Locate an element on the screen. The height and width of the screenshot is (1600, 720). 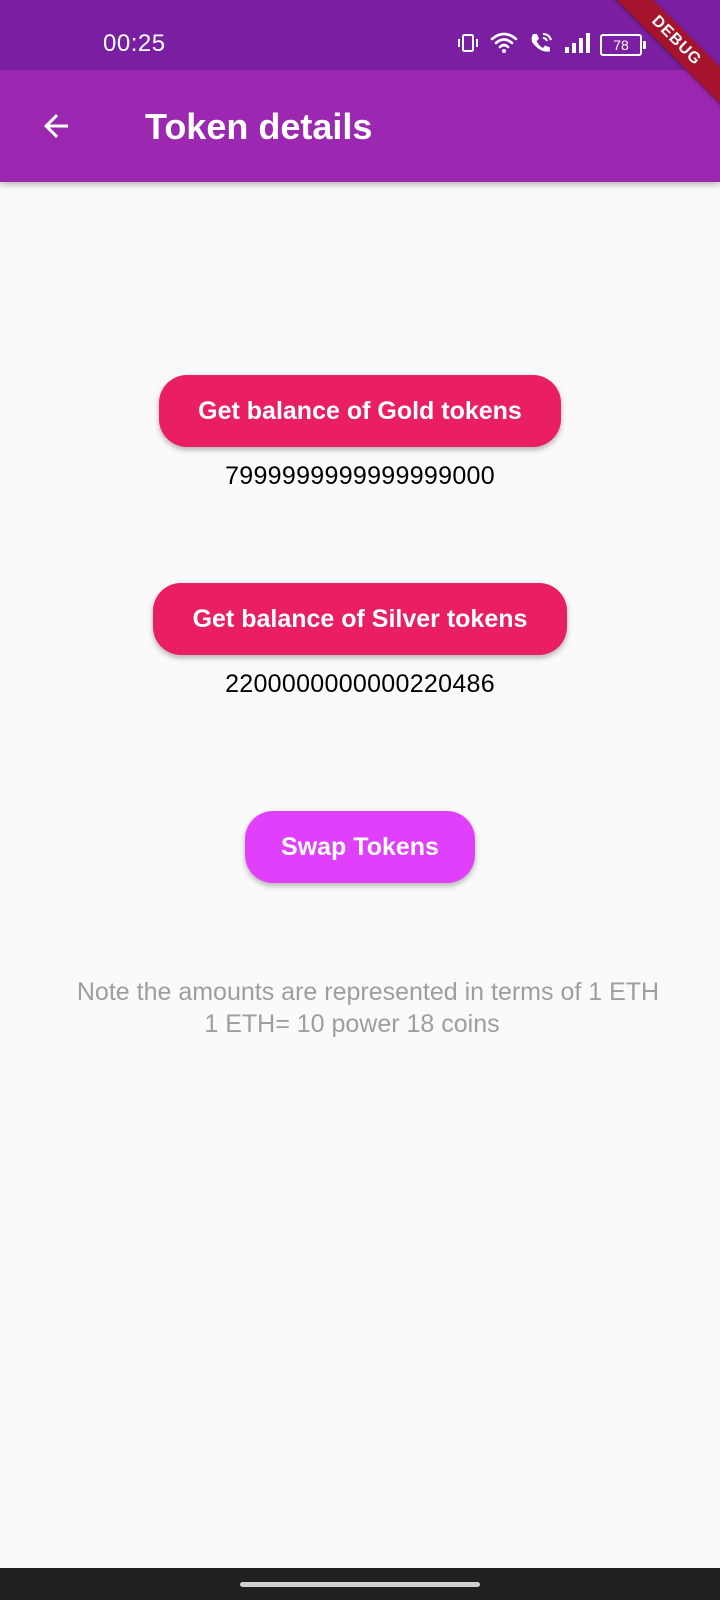
system-nav-bar is located at coordinates (360, 1584).